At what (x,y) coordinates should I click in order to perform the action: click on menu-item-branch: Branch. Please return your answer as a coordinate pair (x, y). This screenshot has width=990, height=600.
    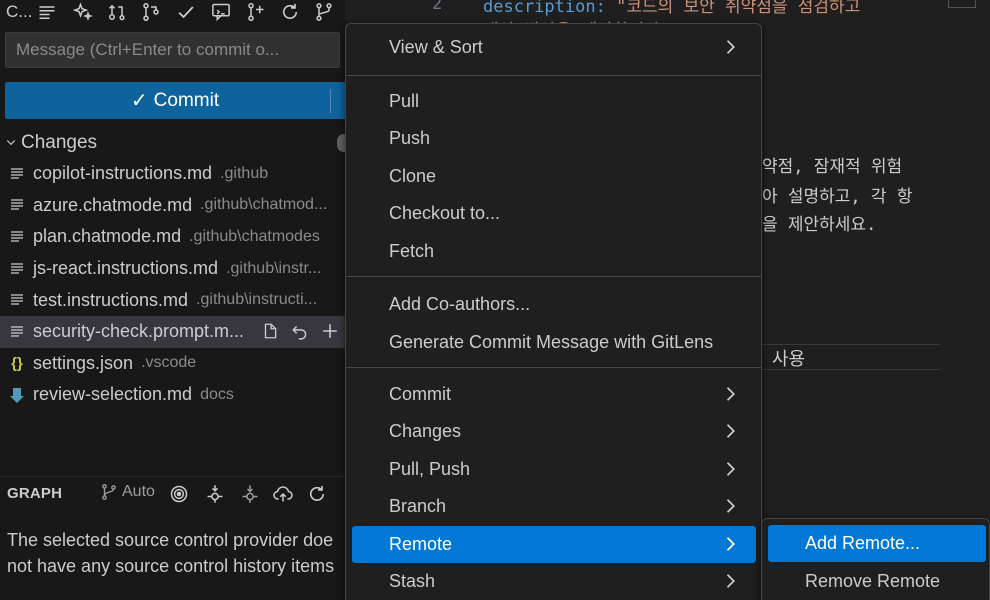
    Looking at the image, I should click on (554, 506).